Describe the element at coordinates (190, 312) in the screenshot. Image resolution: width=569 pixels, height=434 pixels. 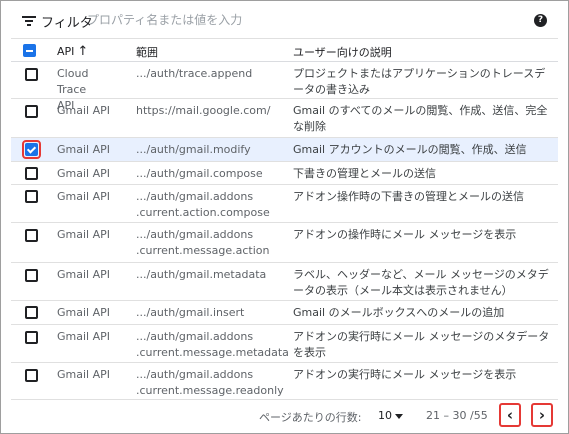
I see `row-scope: .../auth/gmail.insert` at that location.